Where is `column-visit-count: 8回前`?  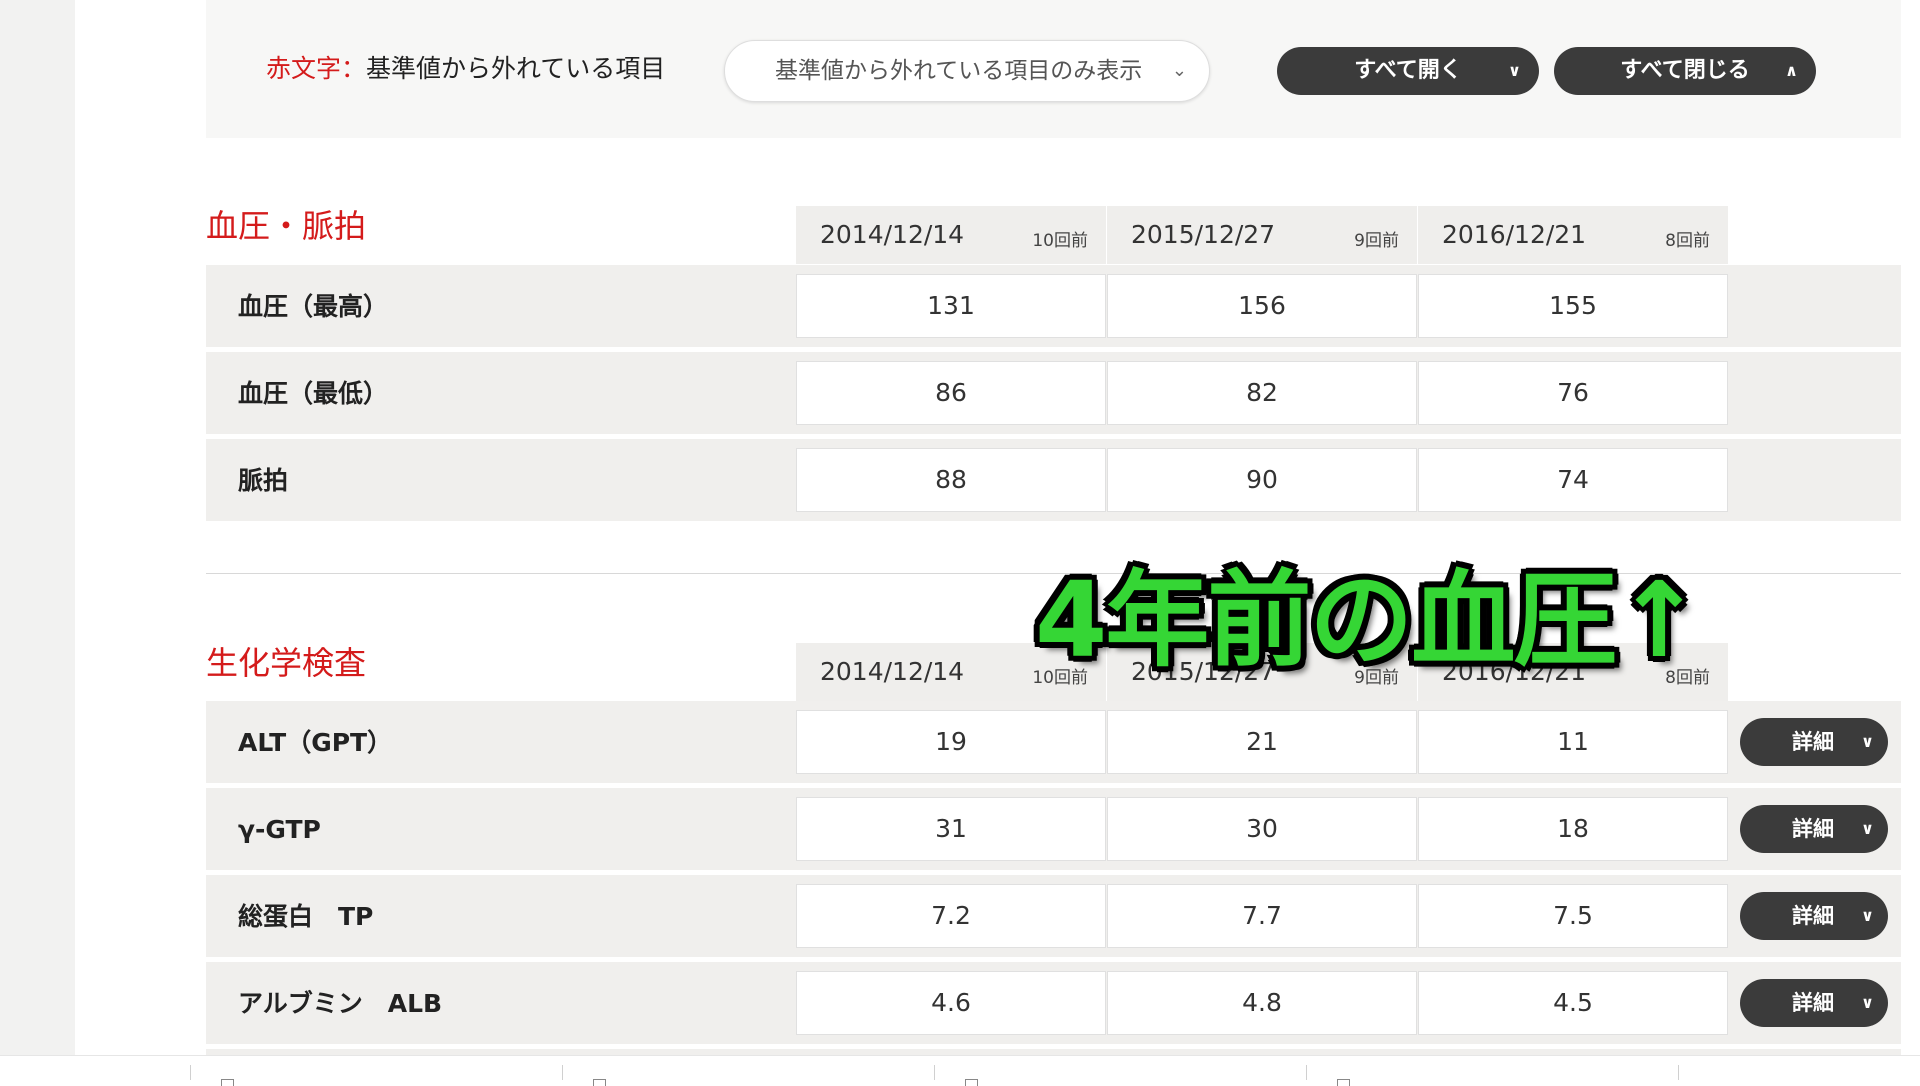 column-visit-count: 8回前 is located at coordinates (1687, 241).